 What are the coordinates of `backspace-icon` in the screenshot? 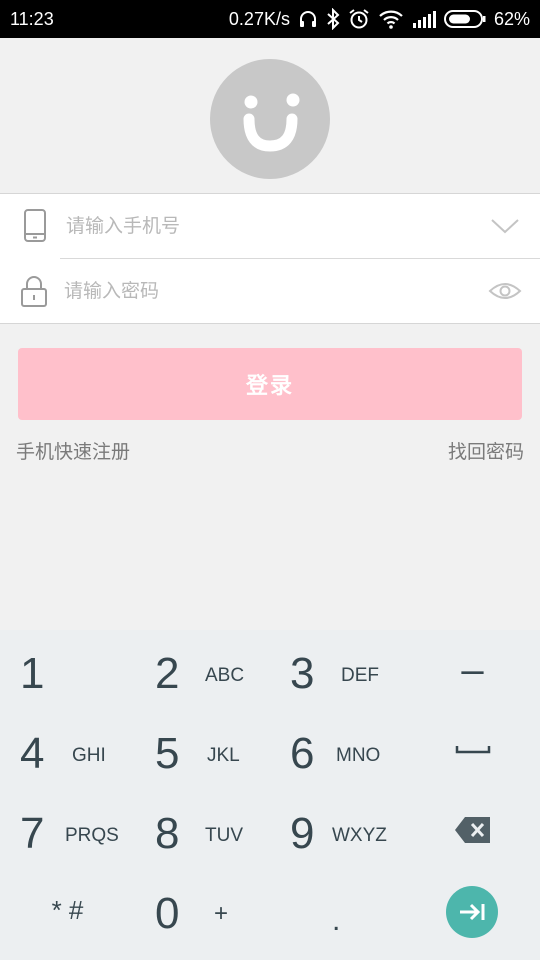 It's located at (472, 830).